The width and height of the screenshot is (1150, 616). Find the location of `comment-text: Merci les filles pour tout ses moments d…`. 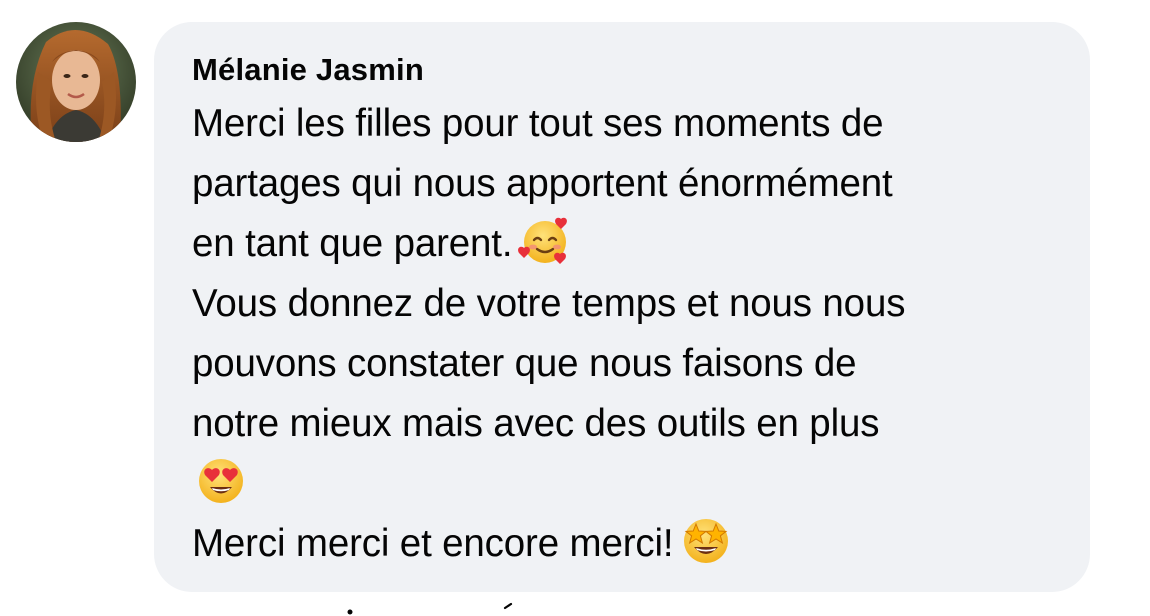

comment-text: Merci les filles pour tout ses moments d… is located at coordinates (538, 123).